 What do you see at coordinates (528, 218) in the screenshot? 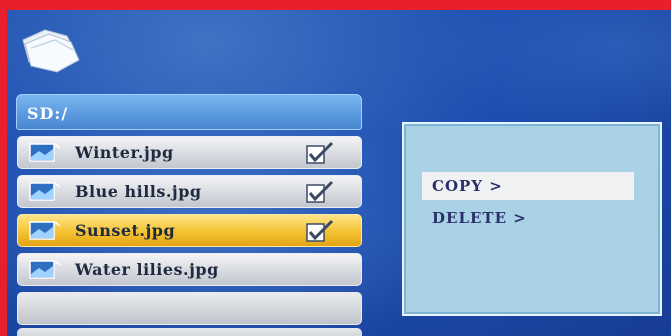
I see `menu-item-delete: DELETE >` at bounding box center [528, 218].